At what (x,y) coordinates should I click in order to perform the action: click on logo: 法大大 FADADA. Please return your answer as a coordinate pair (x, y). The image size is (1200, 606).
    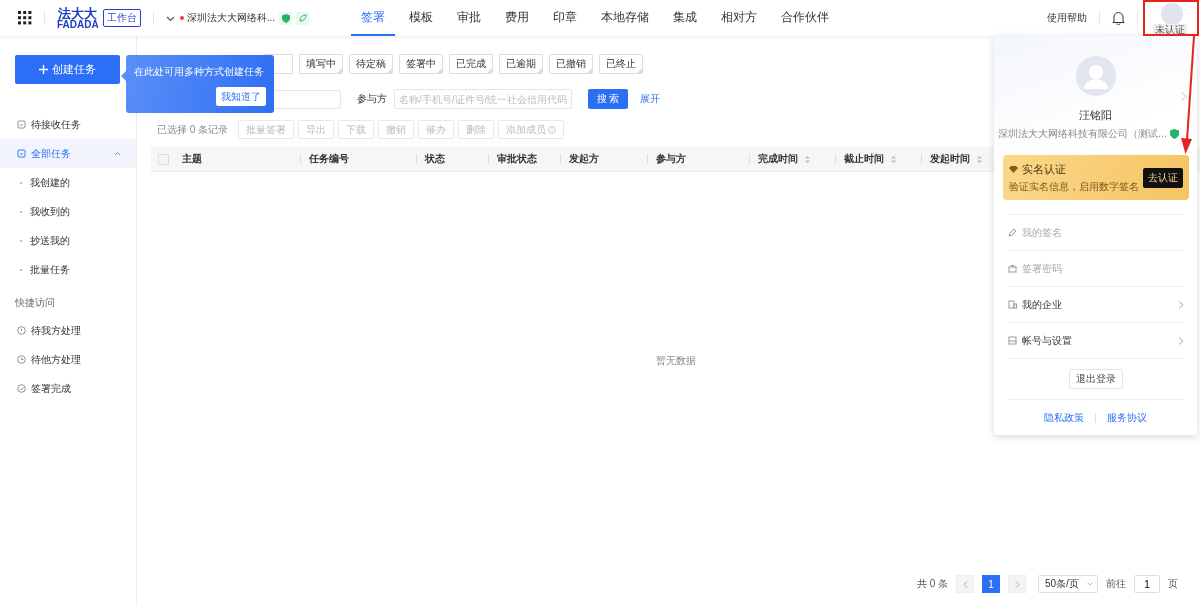
    Looking at the image, I should click on (78, 18).